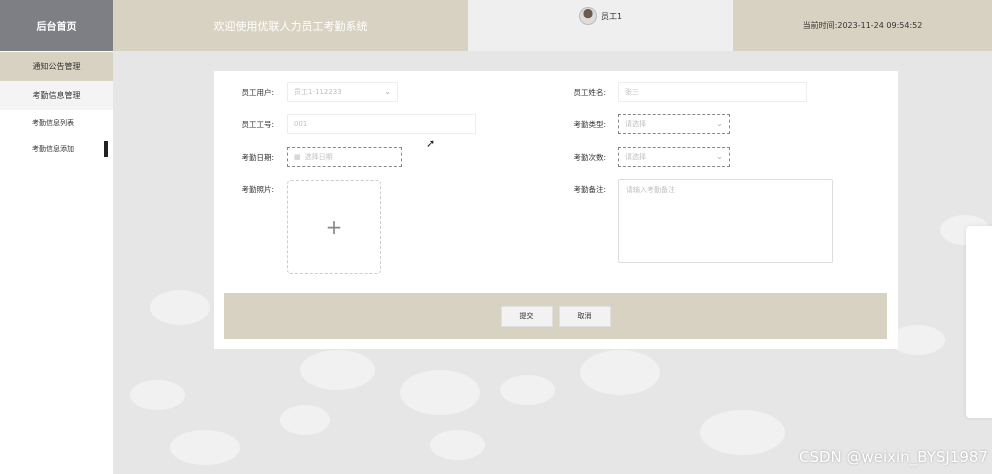  What do you see at coordinates (820, 25) in the screenshot?
I see `time-label: 当前时间:` at bounding box center [820, 25].